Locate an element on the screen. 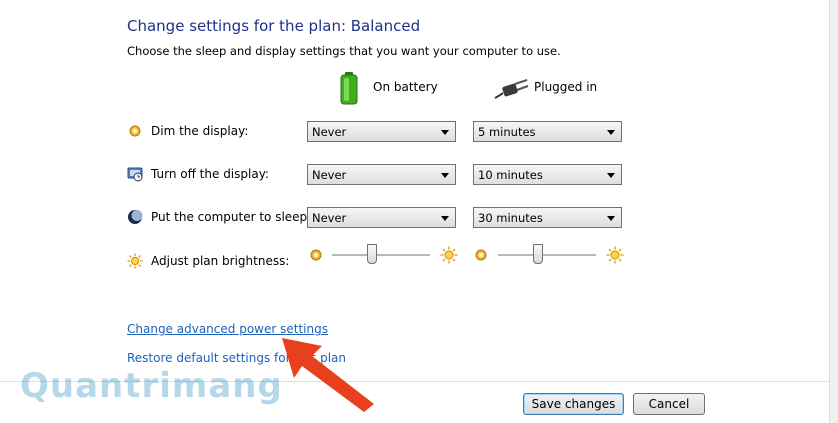  plug-icon is located at coordinates (511, 89).